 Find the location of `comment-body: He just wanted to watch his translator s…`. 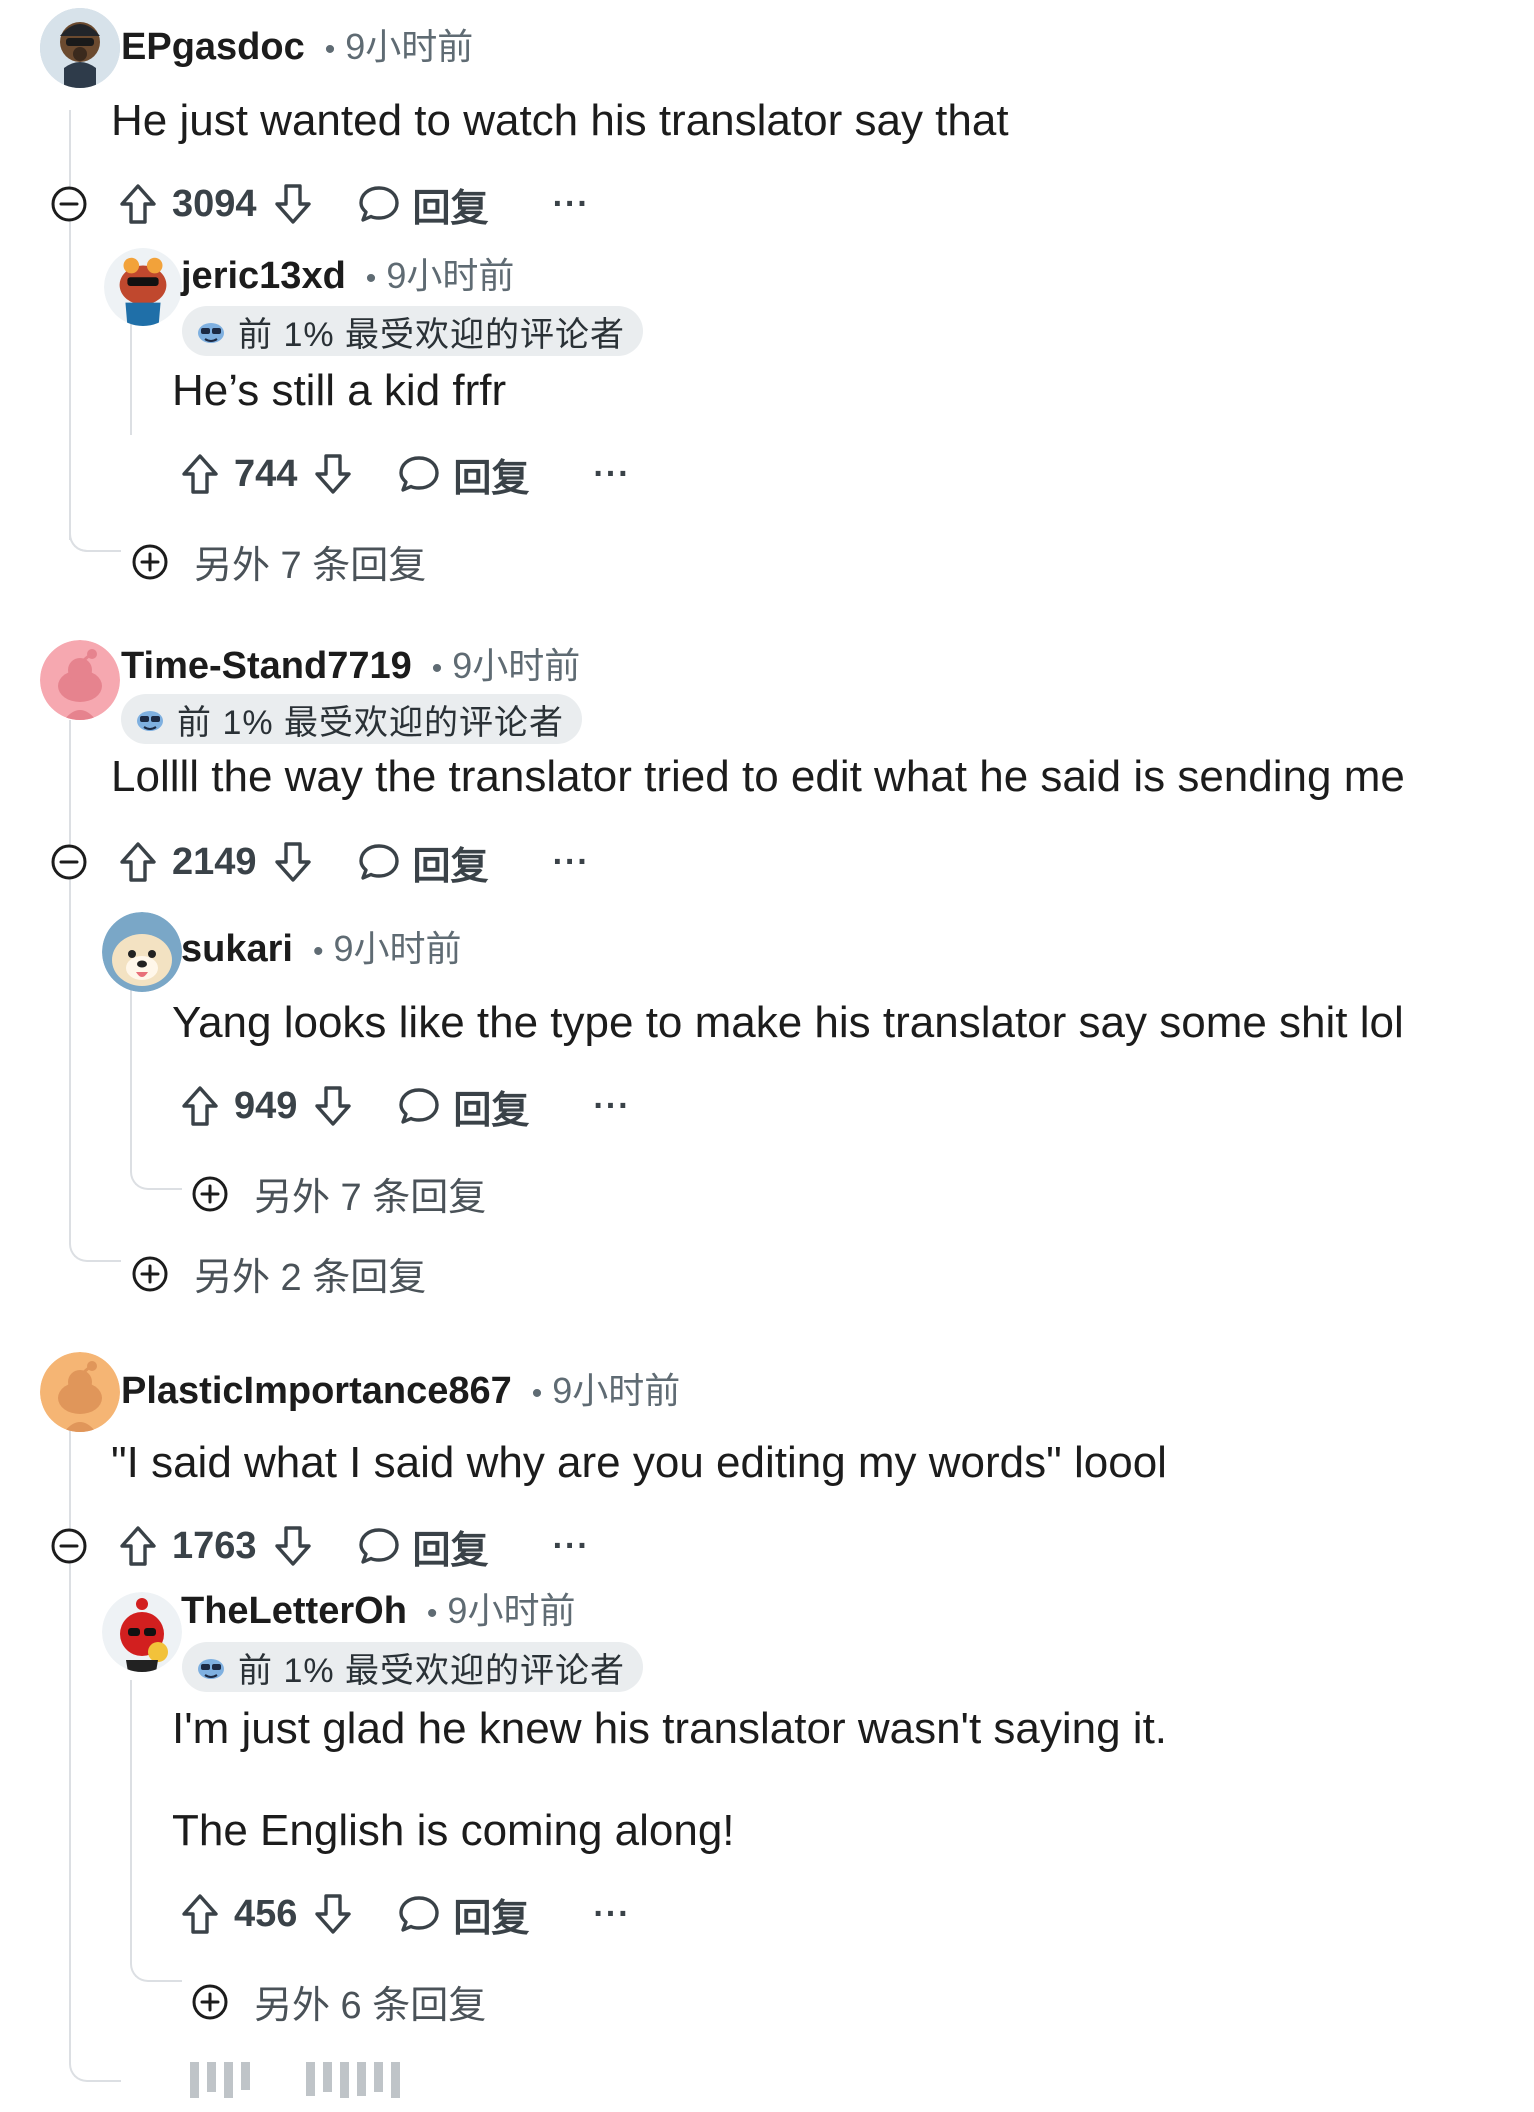

comment-body: He just wanted to watch his translator s… is located at coordinates (560, 120).